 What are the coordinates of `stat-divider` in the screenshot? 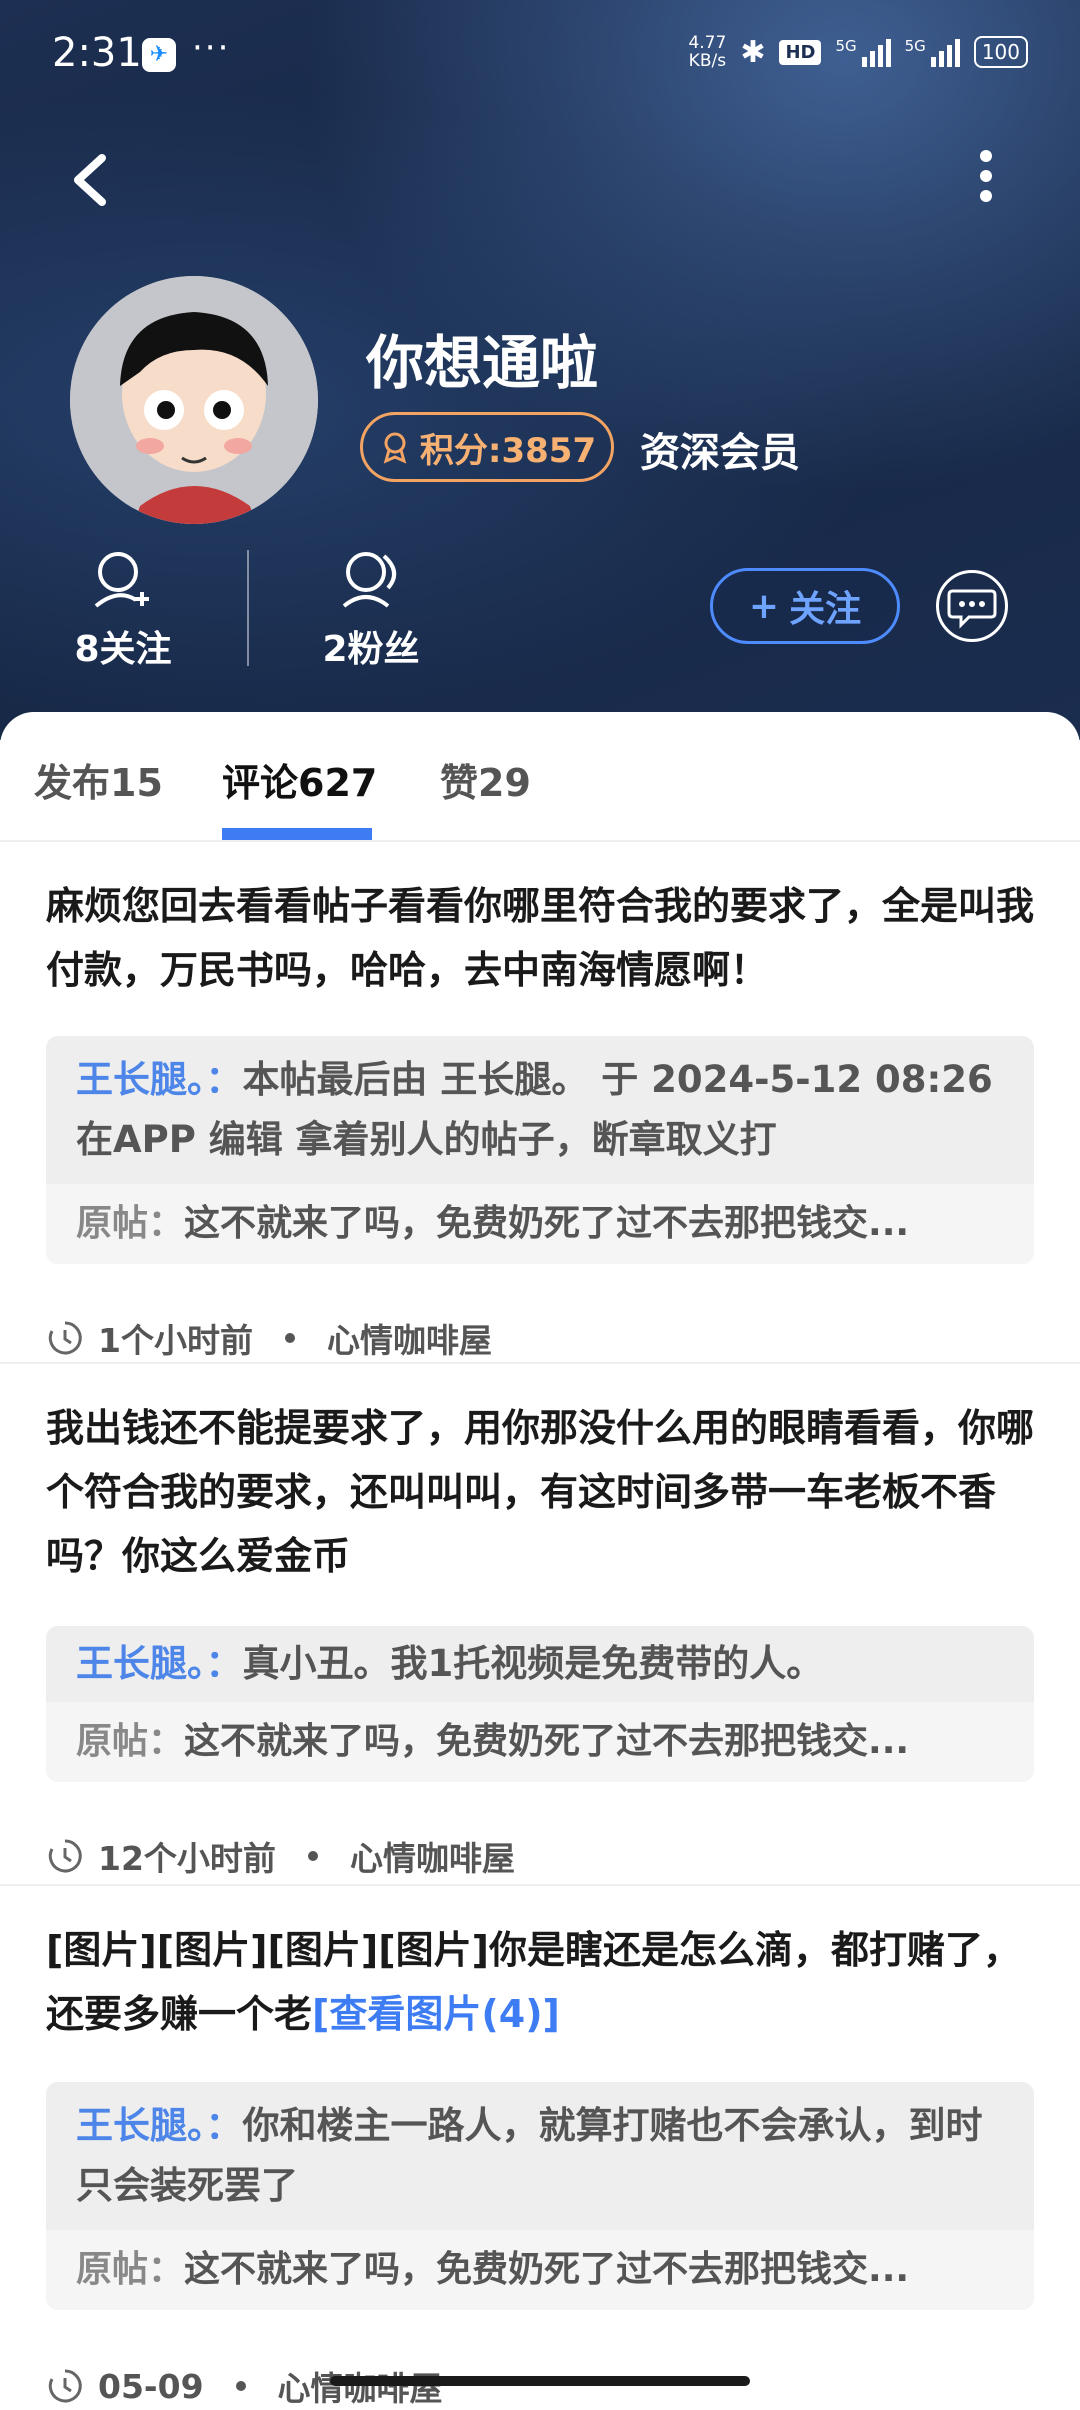 It's located at (248, 608).